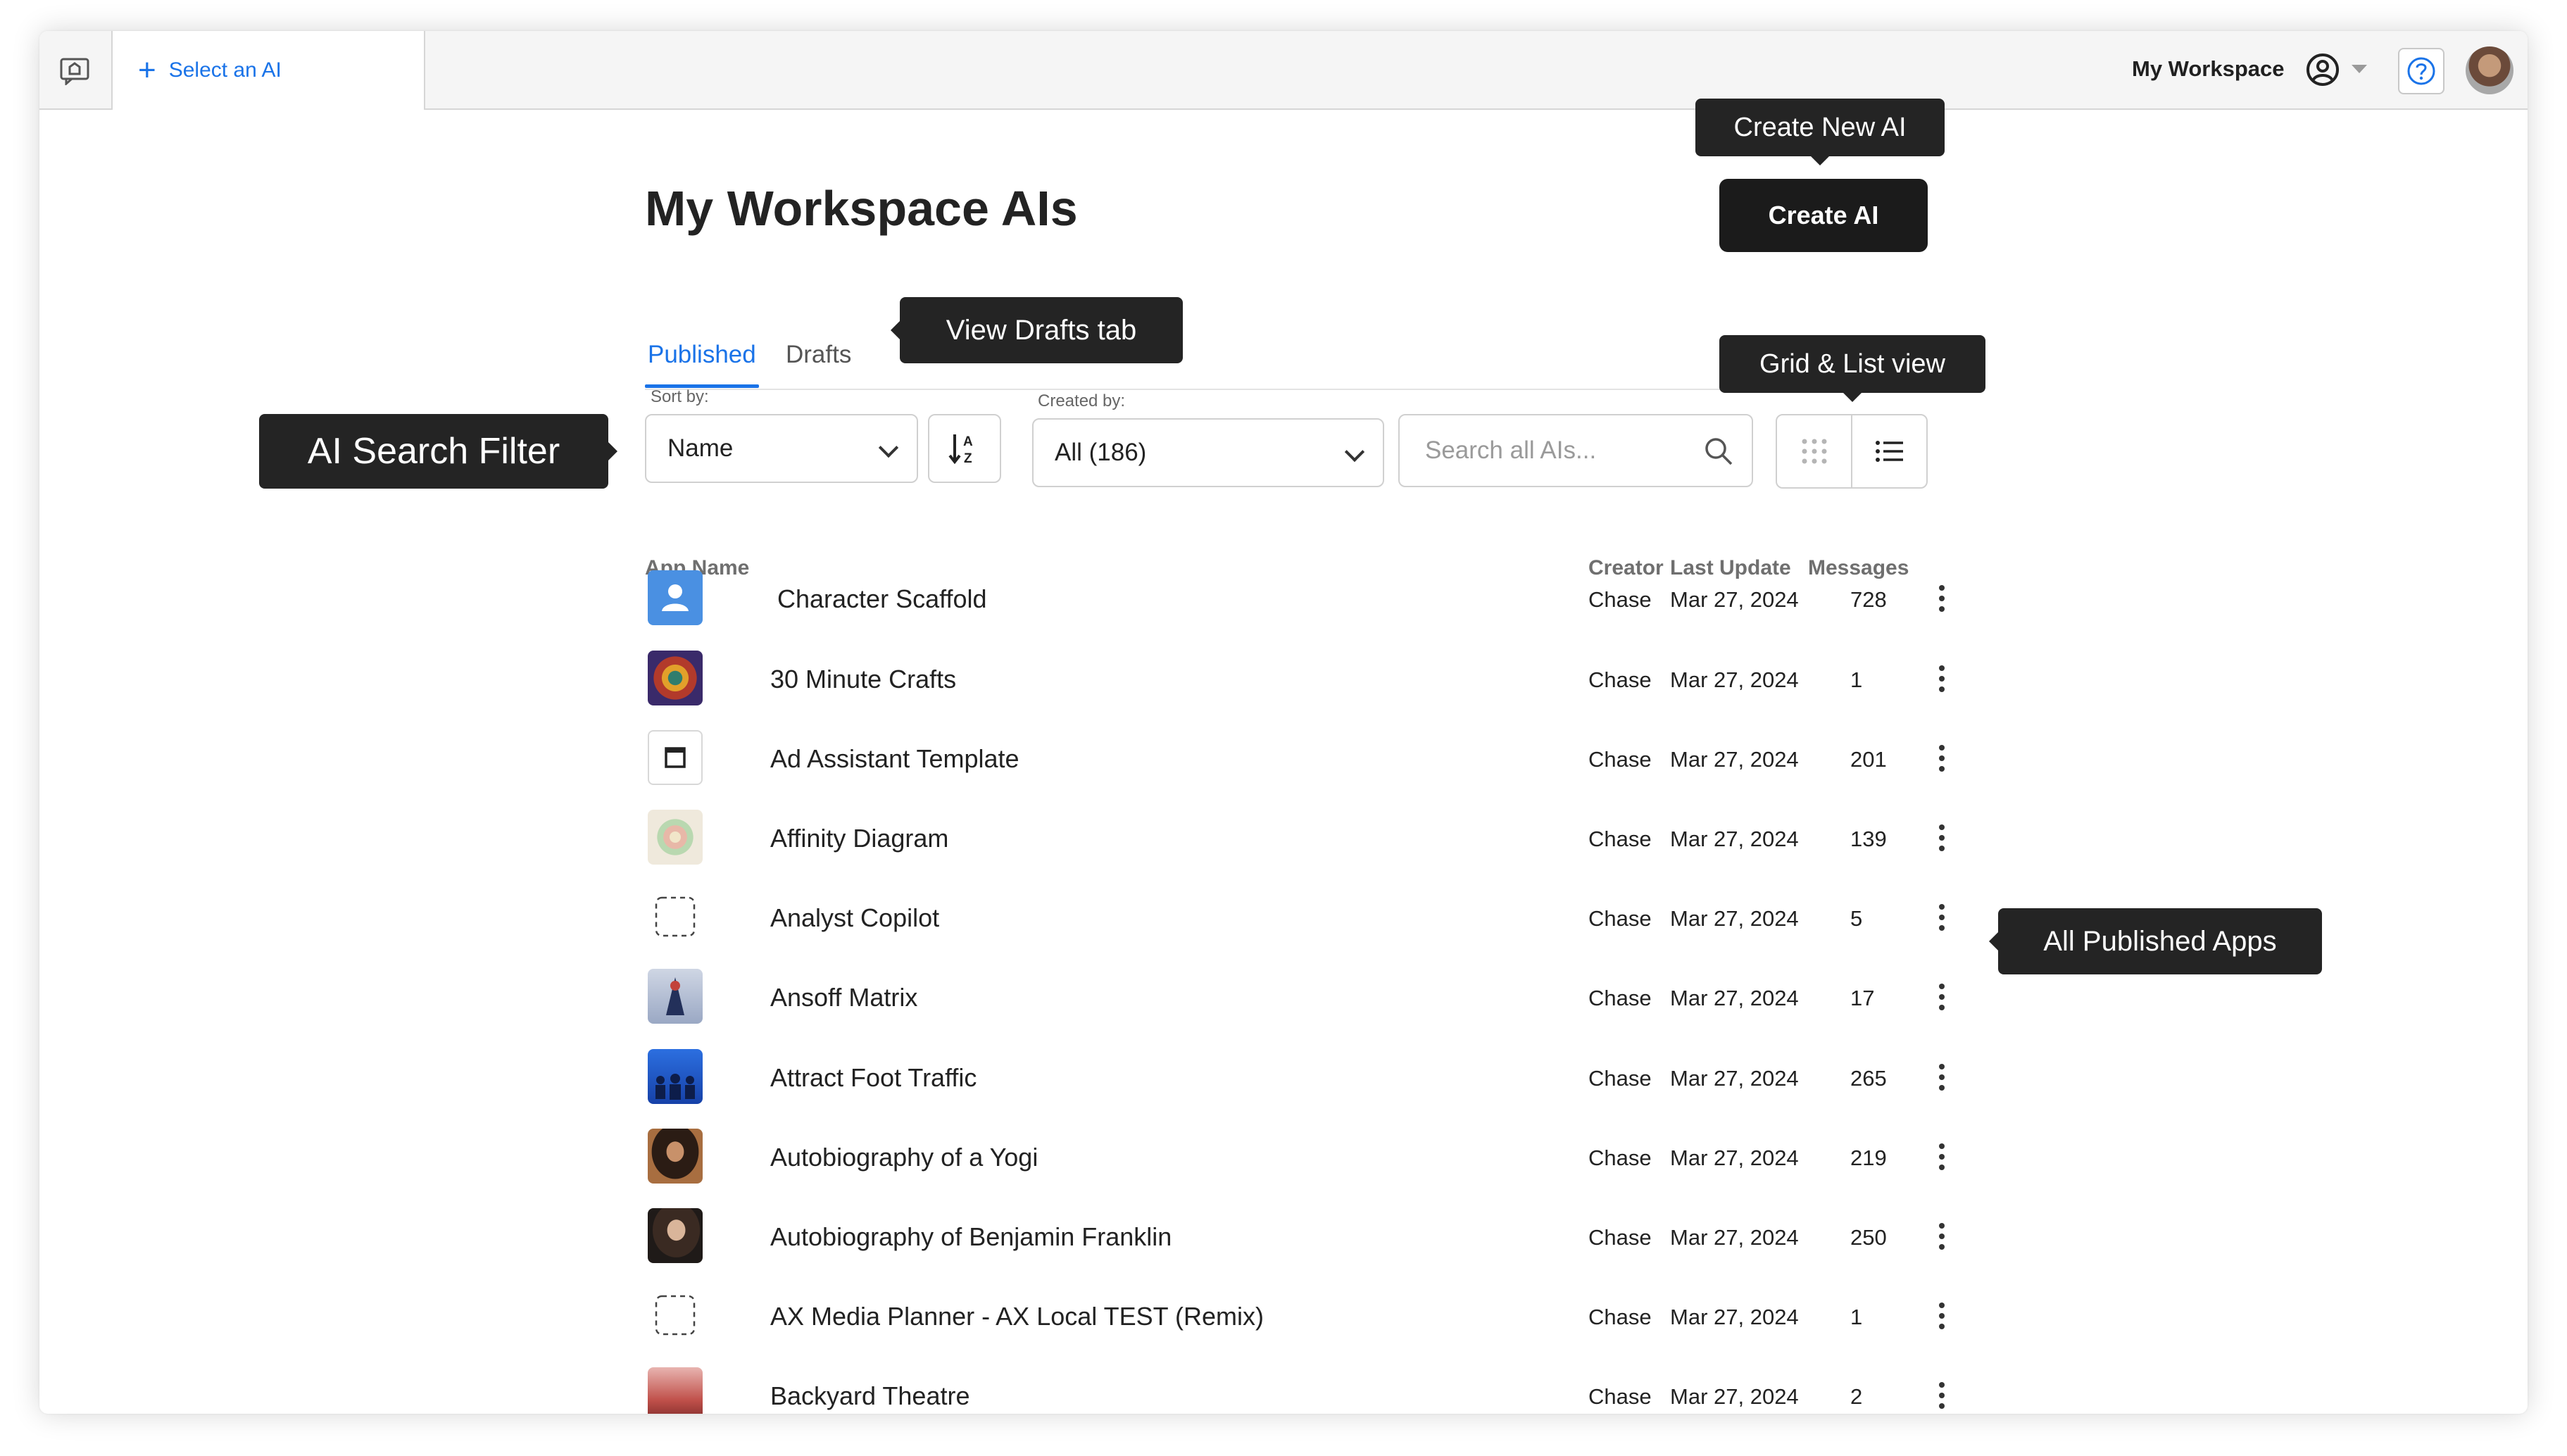 The width and height of the screenshot is (2567, 1456). Describe the element at coordinates (2155, 941) in the screenshot. I see `callout-all-published-apps: All Published Apps` at that location.